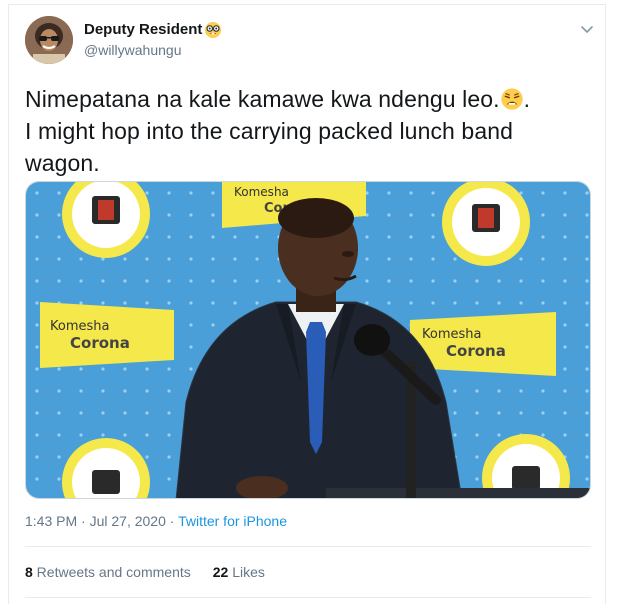  I want to click on seal-top-right, so click(486, 224).